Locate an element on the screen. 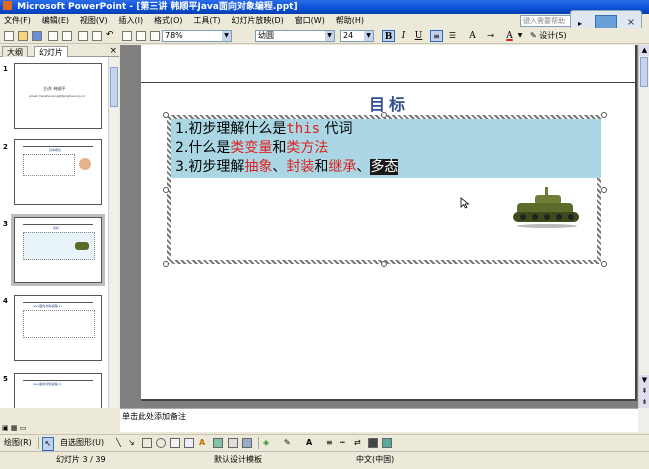 The width and height of the screenshot is (649, 469). select-pointer-icon: ↖ is located at coordinates (48, 444).